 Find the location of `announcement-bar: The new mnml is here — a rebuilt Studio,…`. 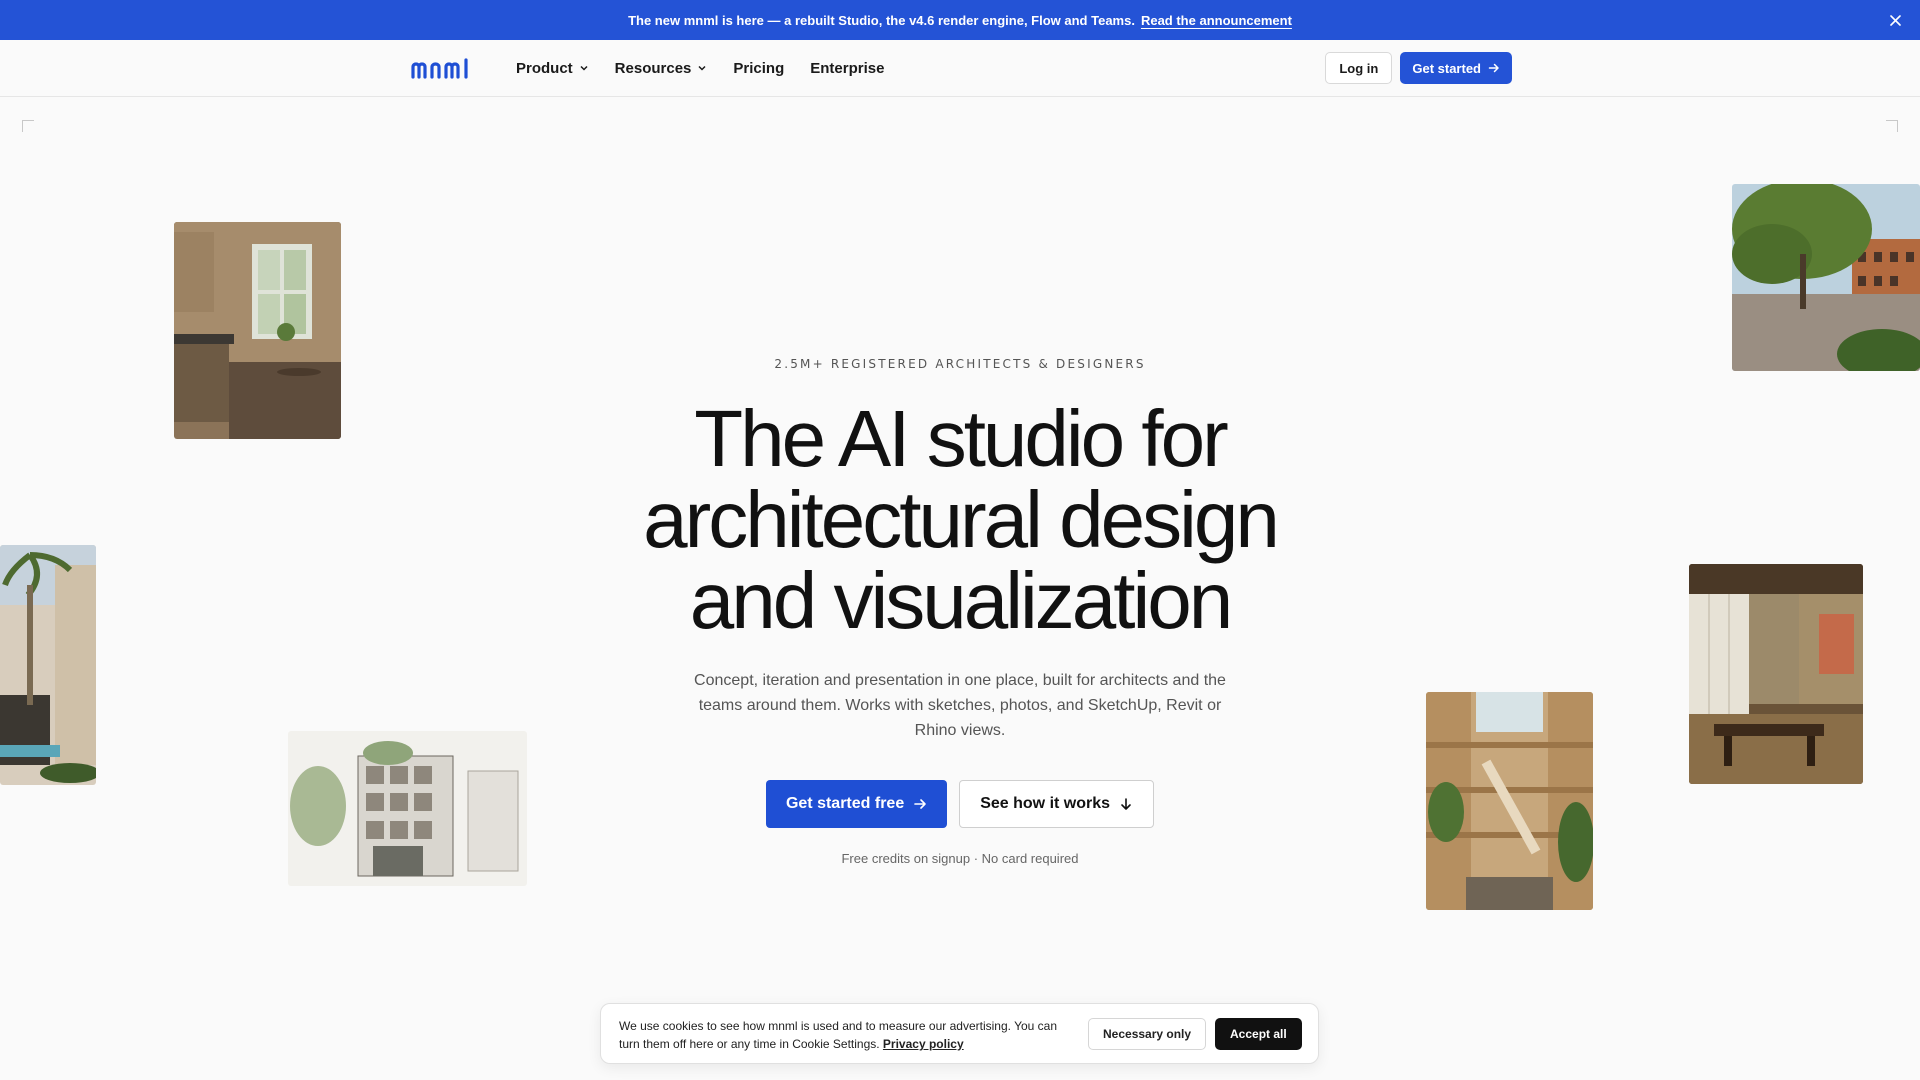

announcement-bar: The new mnml is here — a rebuilt Studio,… is located at coordinates (960, 20).